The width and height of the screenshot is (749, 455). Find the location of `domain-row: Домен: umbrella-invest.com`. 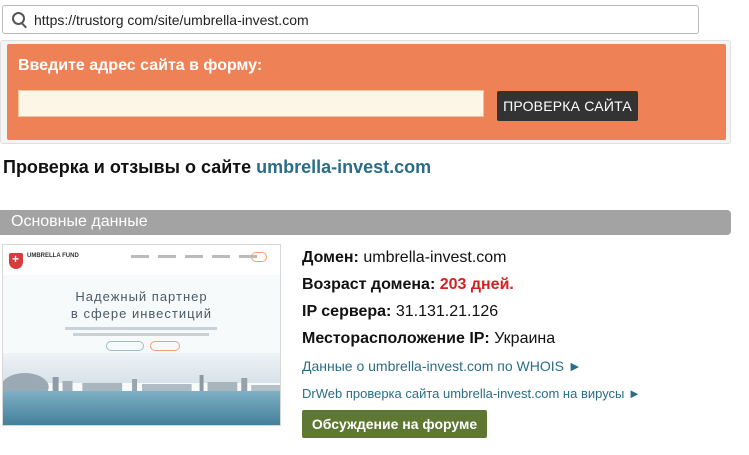

domain-row: Домен: umbrella-invest.com is located at coordinates (404, 258).